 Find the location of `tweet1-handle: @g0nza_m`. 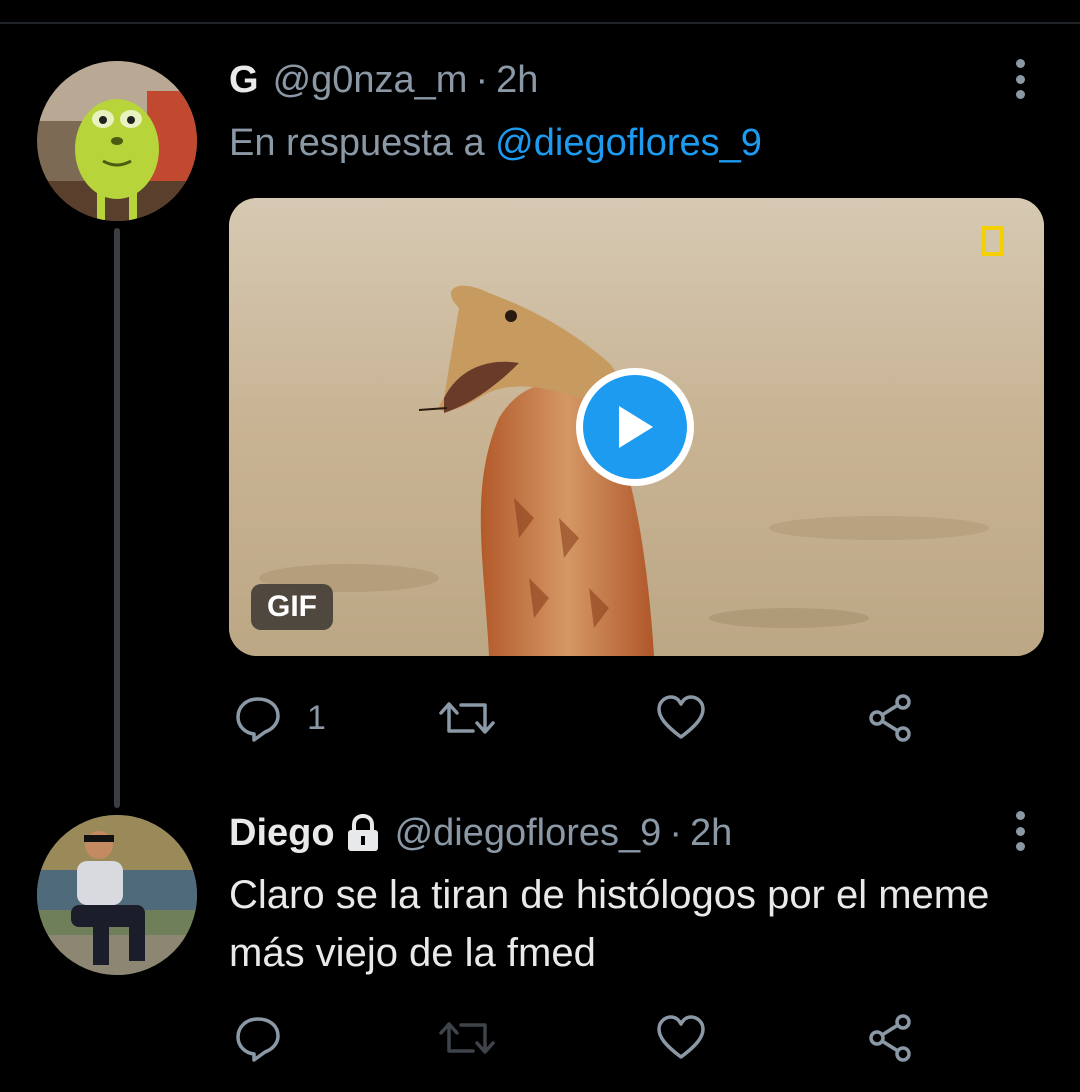

tweet1-handle: @g0nza_m is located at coordinates (370, 80).